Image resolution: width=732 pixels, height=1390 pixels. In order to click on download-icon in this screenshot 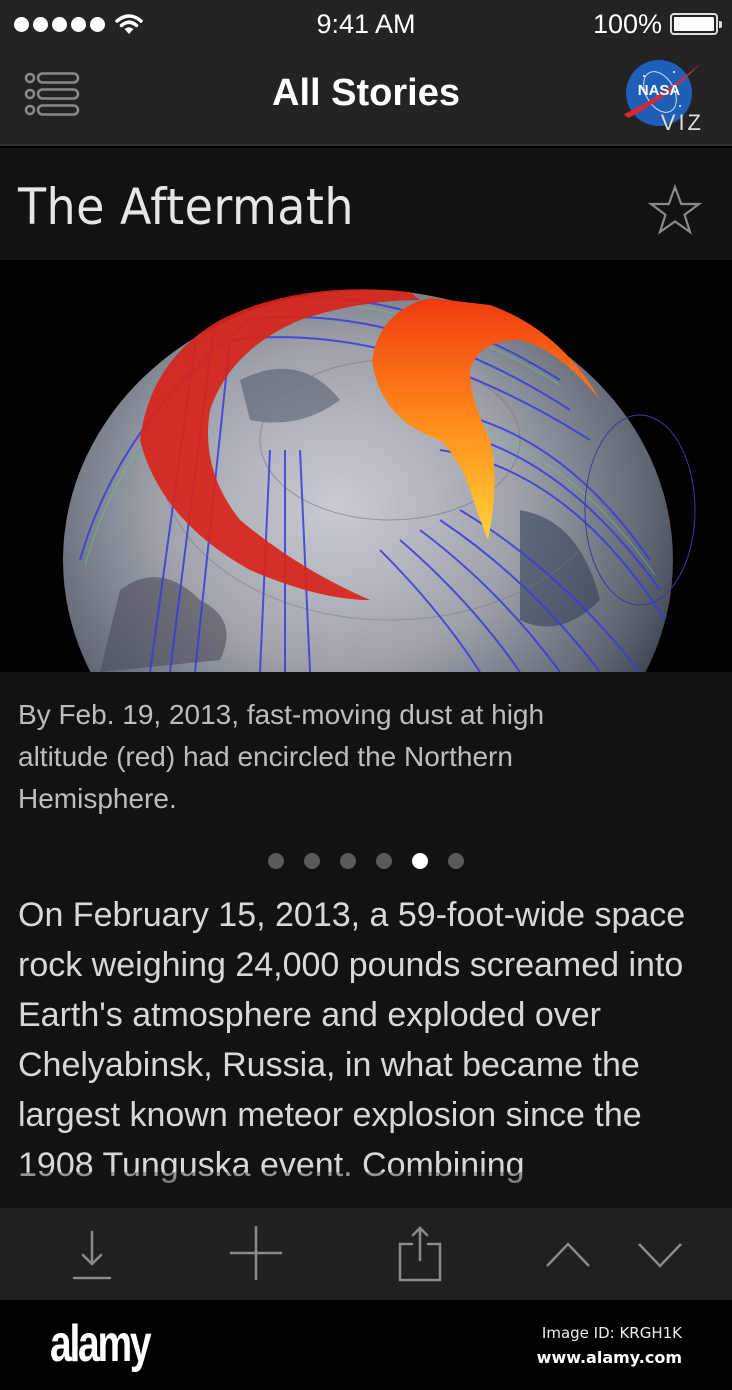, I will do `click(92, 1255)`.